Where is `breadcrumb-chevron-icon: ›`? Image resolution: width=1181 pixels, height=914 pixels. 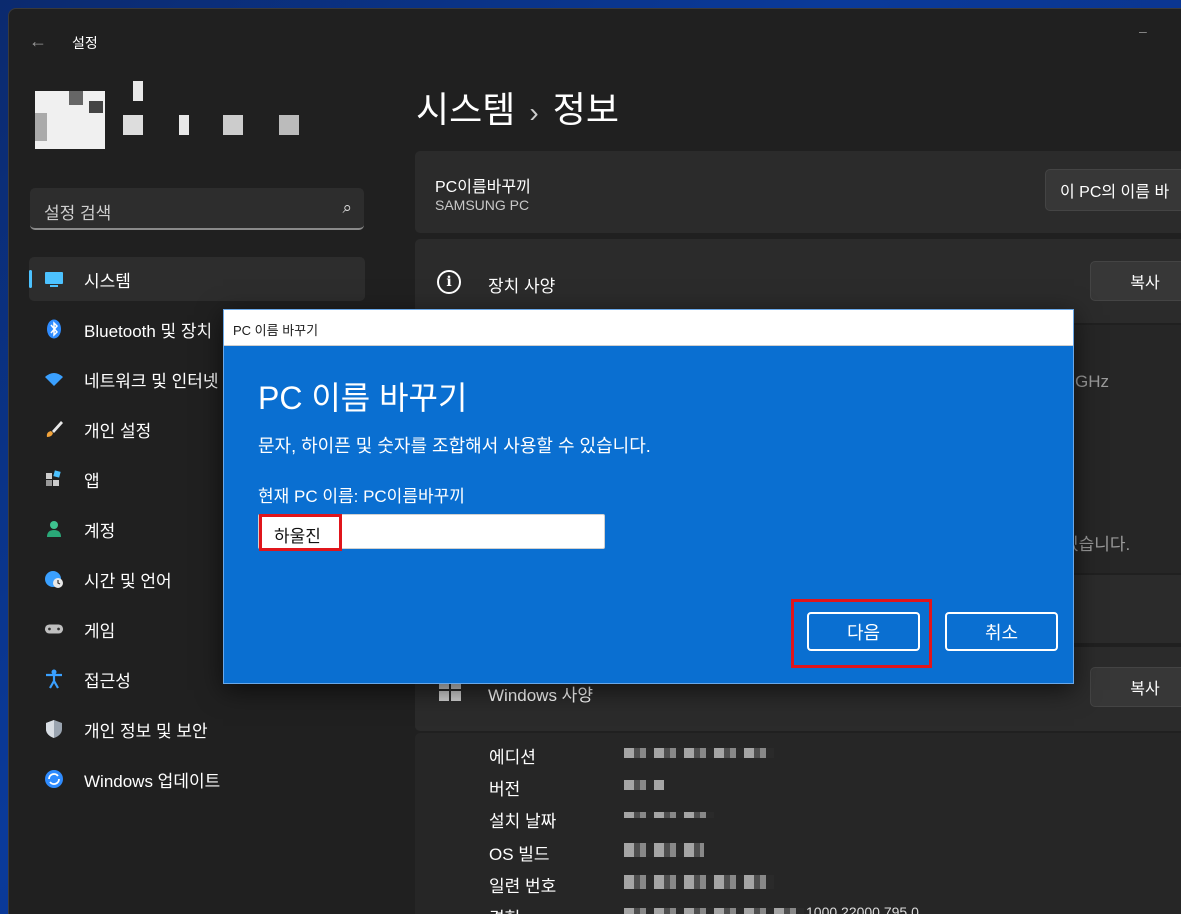 breadcrumb-chevron-icon: › is located at coordinates (534, 112).